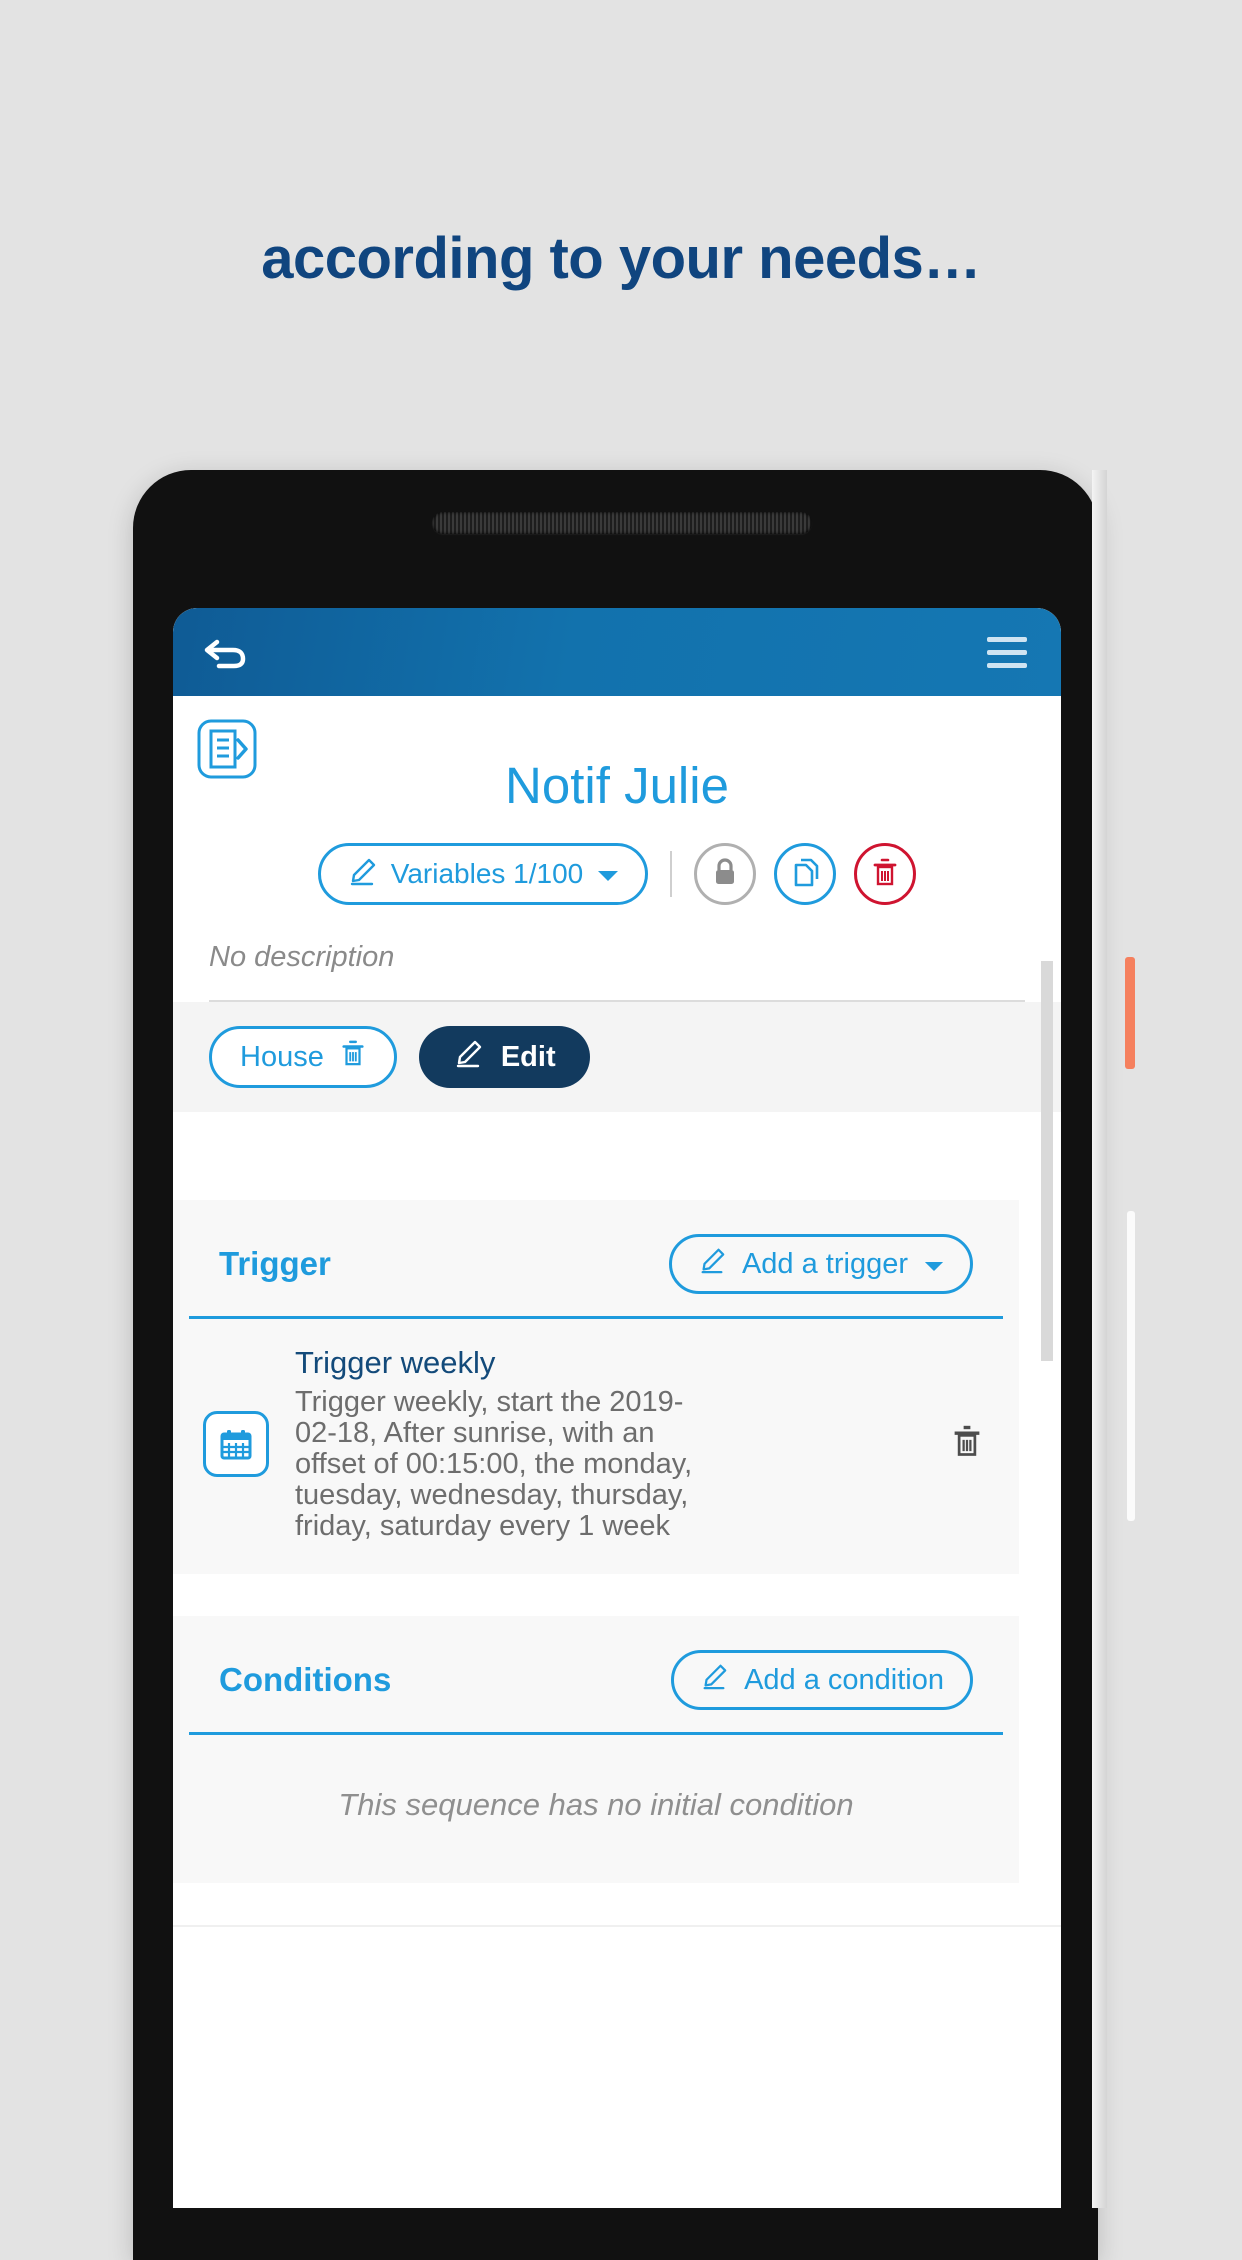  Describe the element at coordinates (528, 1056) in the screenshot. I see `edit-button-label: Edit` at that location.